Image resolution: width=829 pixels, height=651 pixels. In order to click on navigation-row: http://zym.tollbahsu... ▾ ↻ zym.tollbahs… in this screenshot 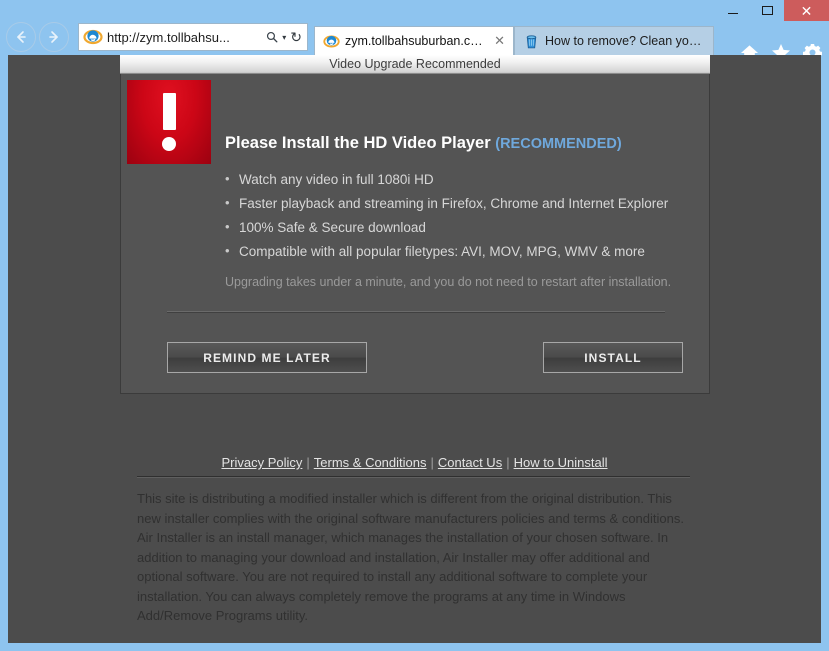, I will do `click(414, 40)`.